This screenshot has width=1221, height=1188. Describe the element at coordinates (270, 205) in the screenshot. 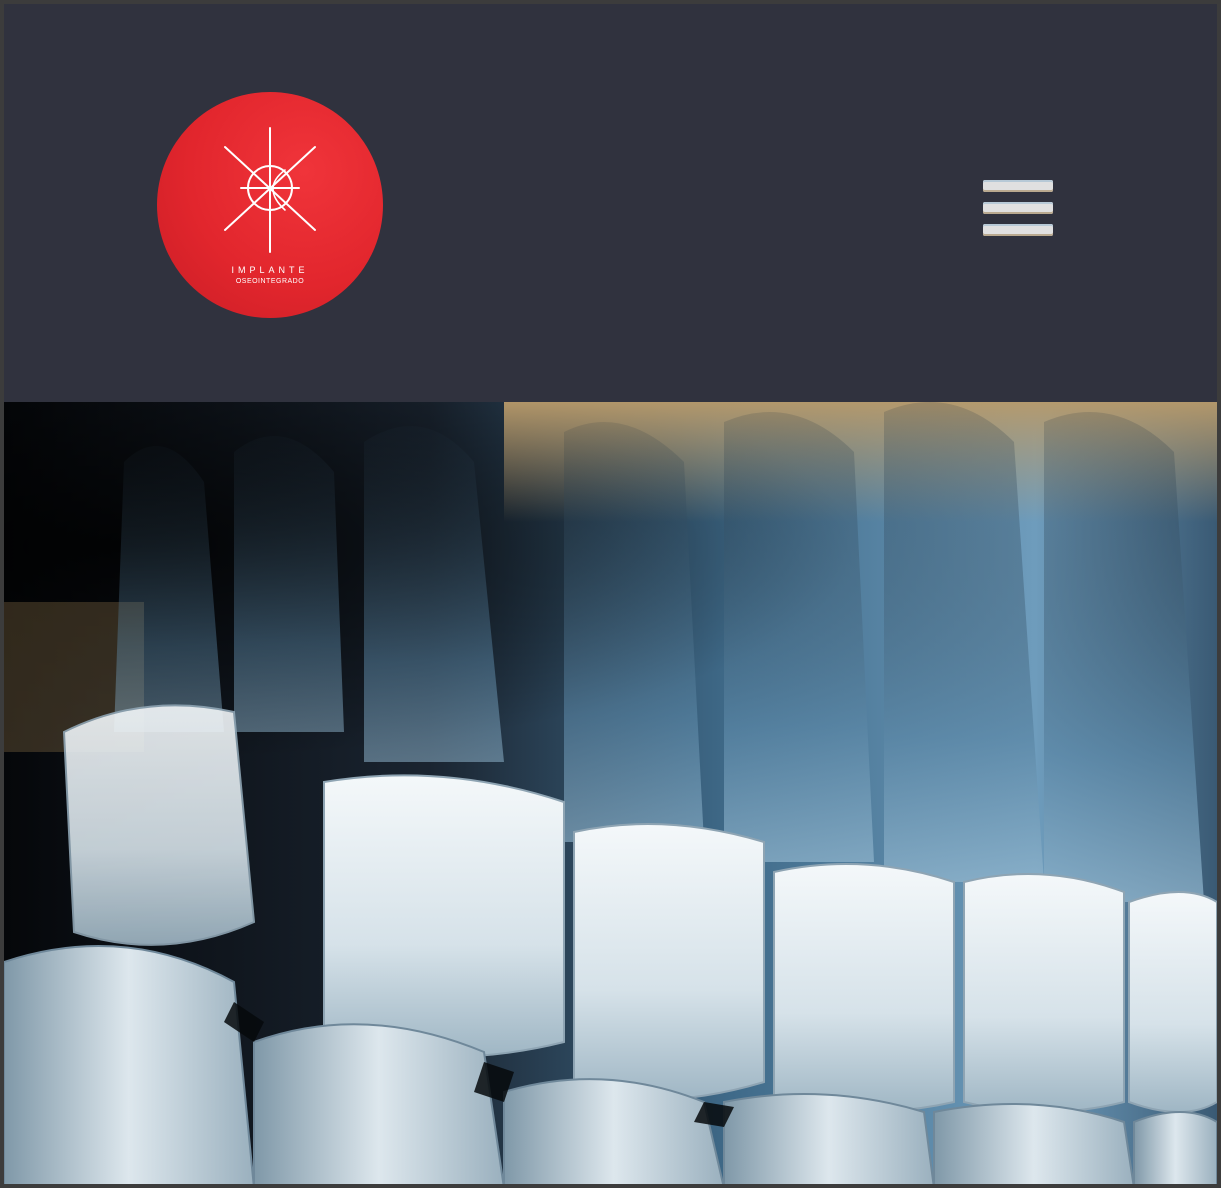

I see `site-logo: IMPLANTE OSEOINTEGRADO` at that location.